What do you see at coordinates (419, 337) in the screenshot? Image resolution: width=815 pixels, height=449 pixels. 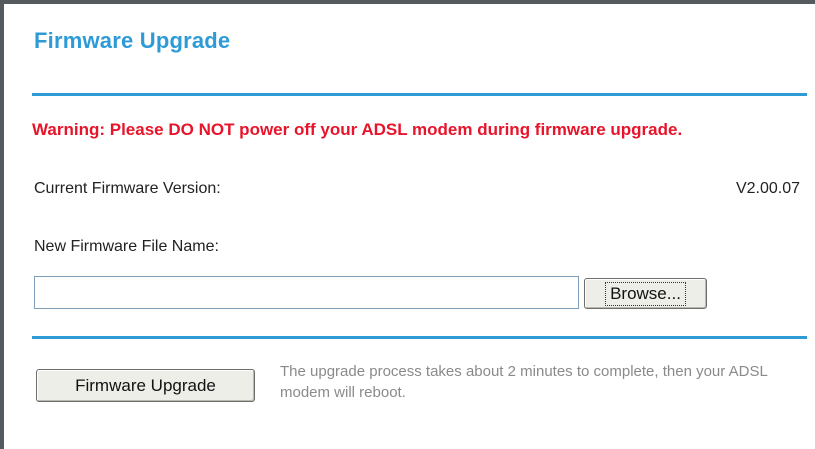 I see `divider-bottom` at bounding box center [419, 337].